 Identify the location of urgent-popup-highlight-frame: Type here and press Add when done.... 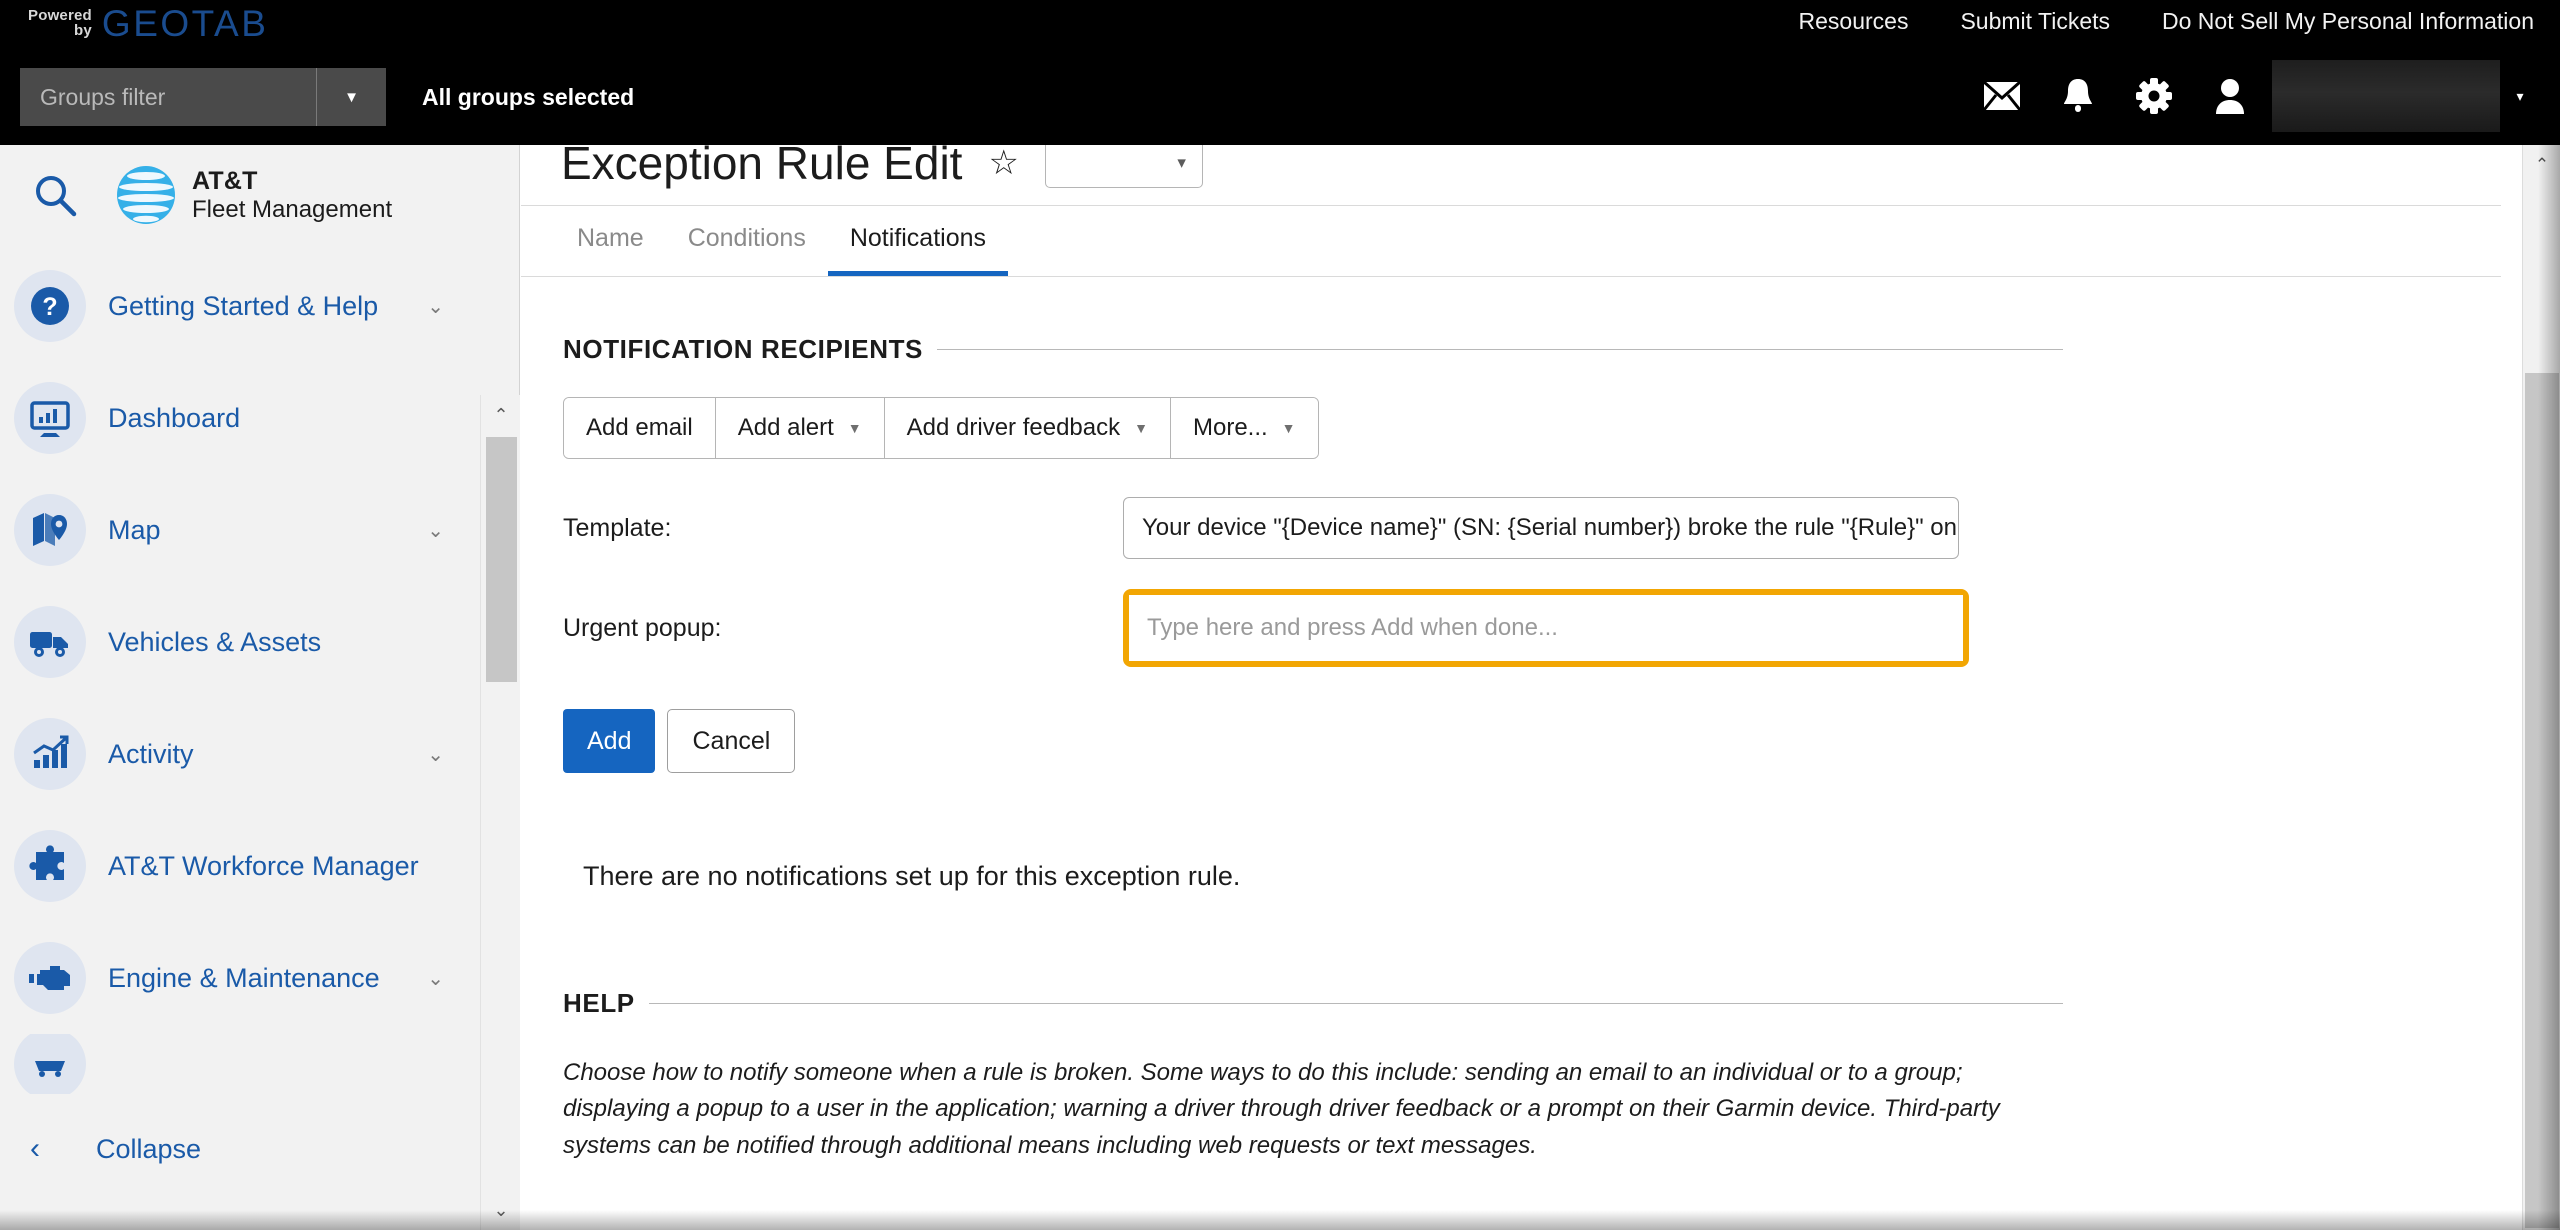
(1546, 628).